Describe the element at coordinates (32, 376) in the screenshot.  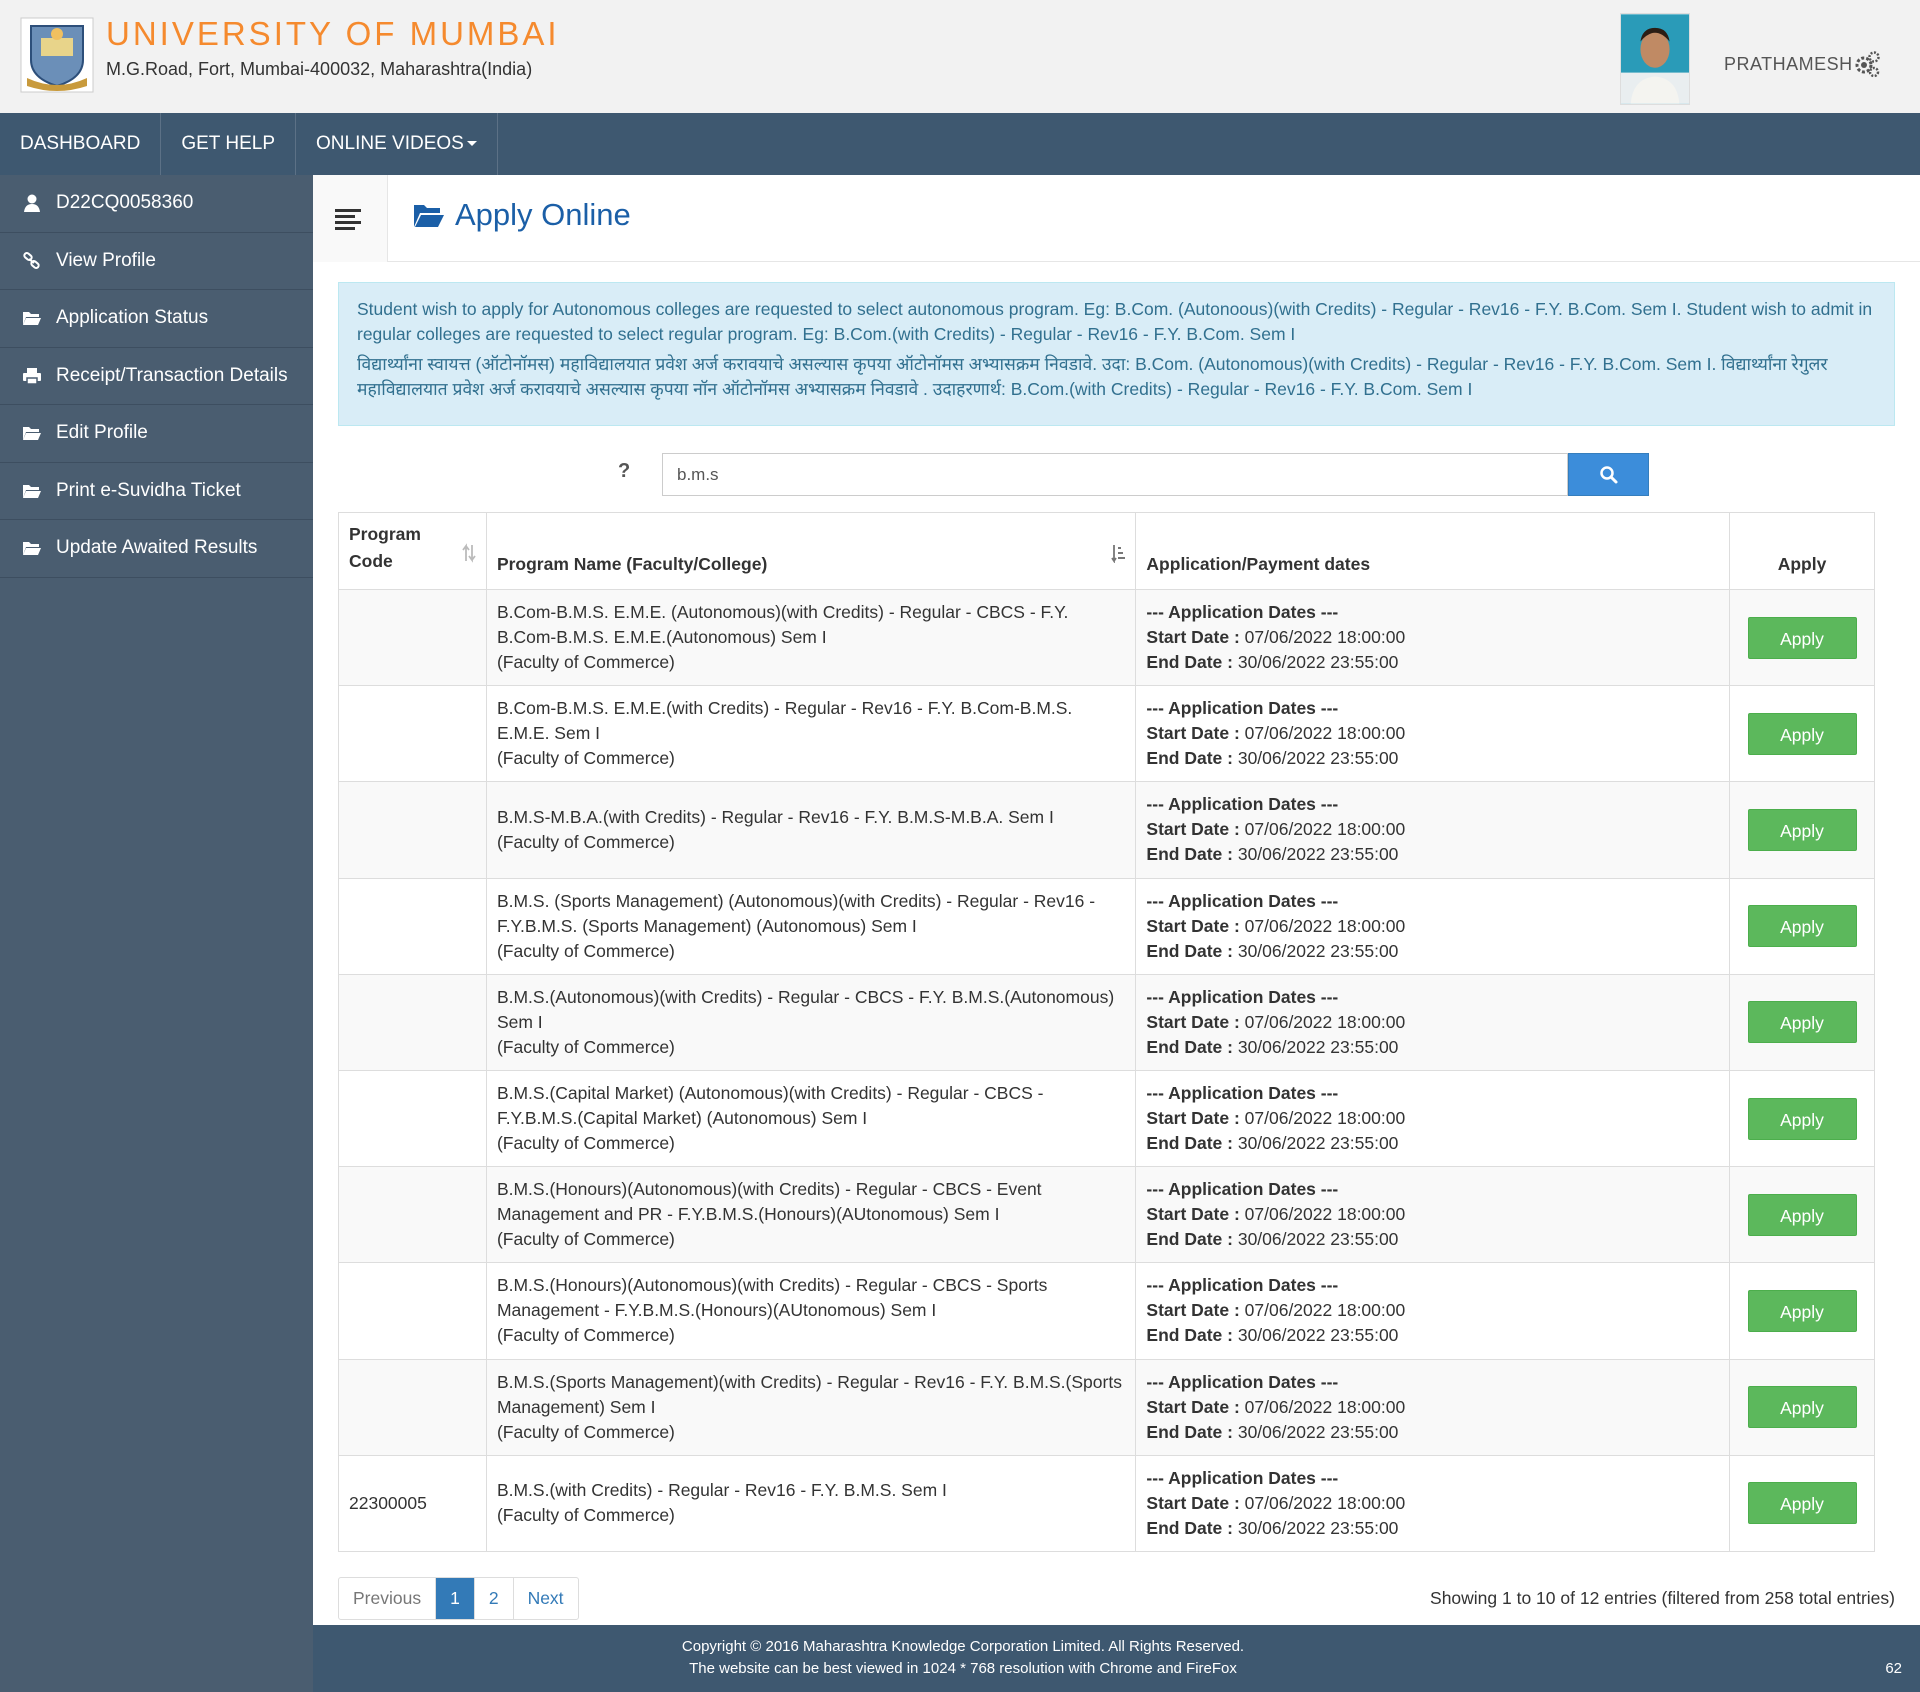
I see `print-icon` at that location.